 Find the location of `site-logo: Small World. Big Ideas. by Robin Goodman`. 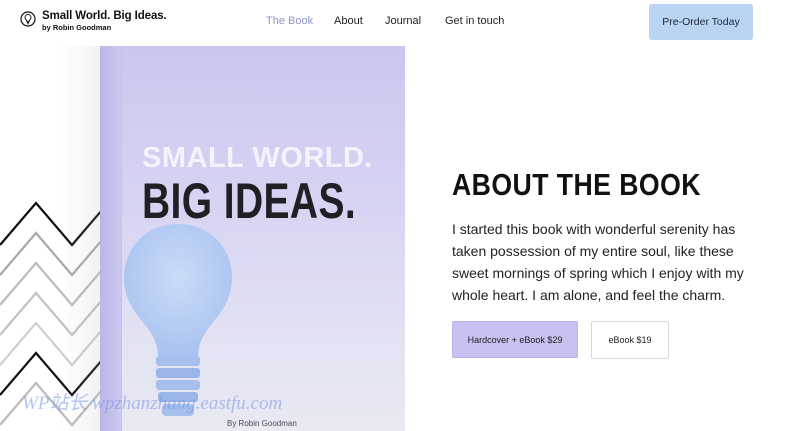

site-logo: Small World. Big Ideas. by Robin Goodman is located at coordinates (93, 21).